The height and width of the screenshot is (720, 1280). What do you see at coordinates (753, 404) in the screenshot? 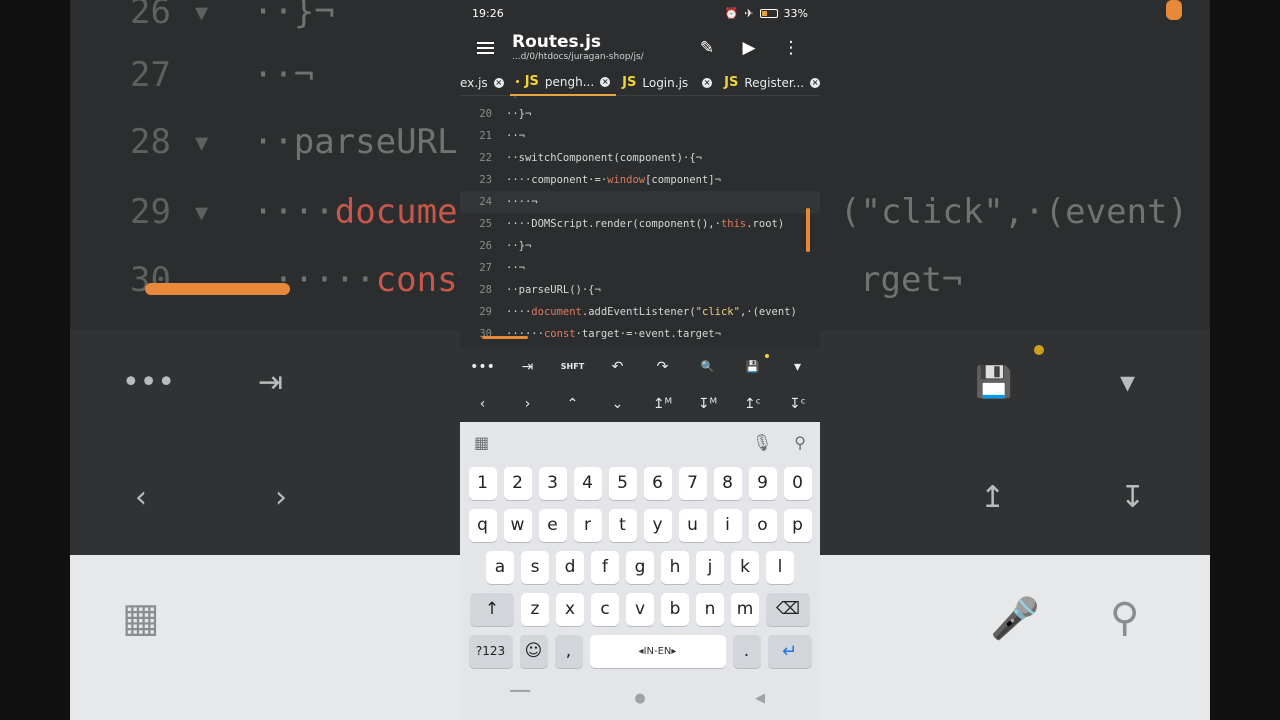
I see `copy-line-up-icon: ↥ᶜ` at bounding box center [753, 404].